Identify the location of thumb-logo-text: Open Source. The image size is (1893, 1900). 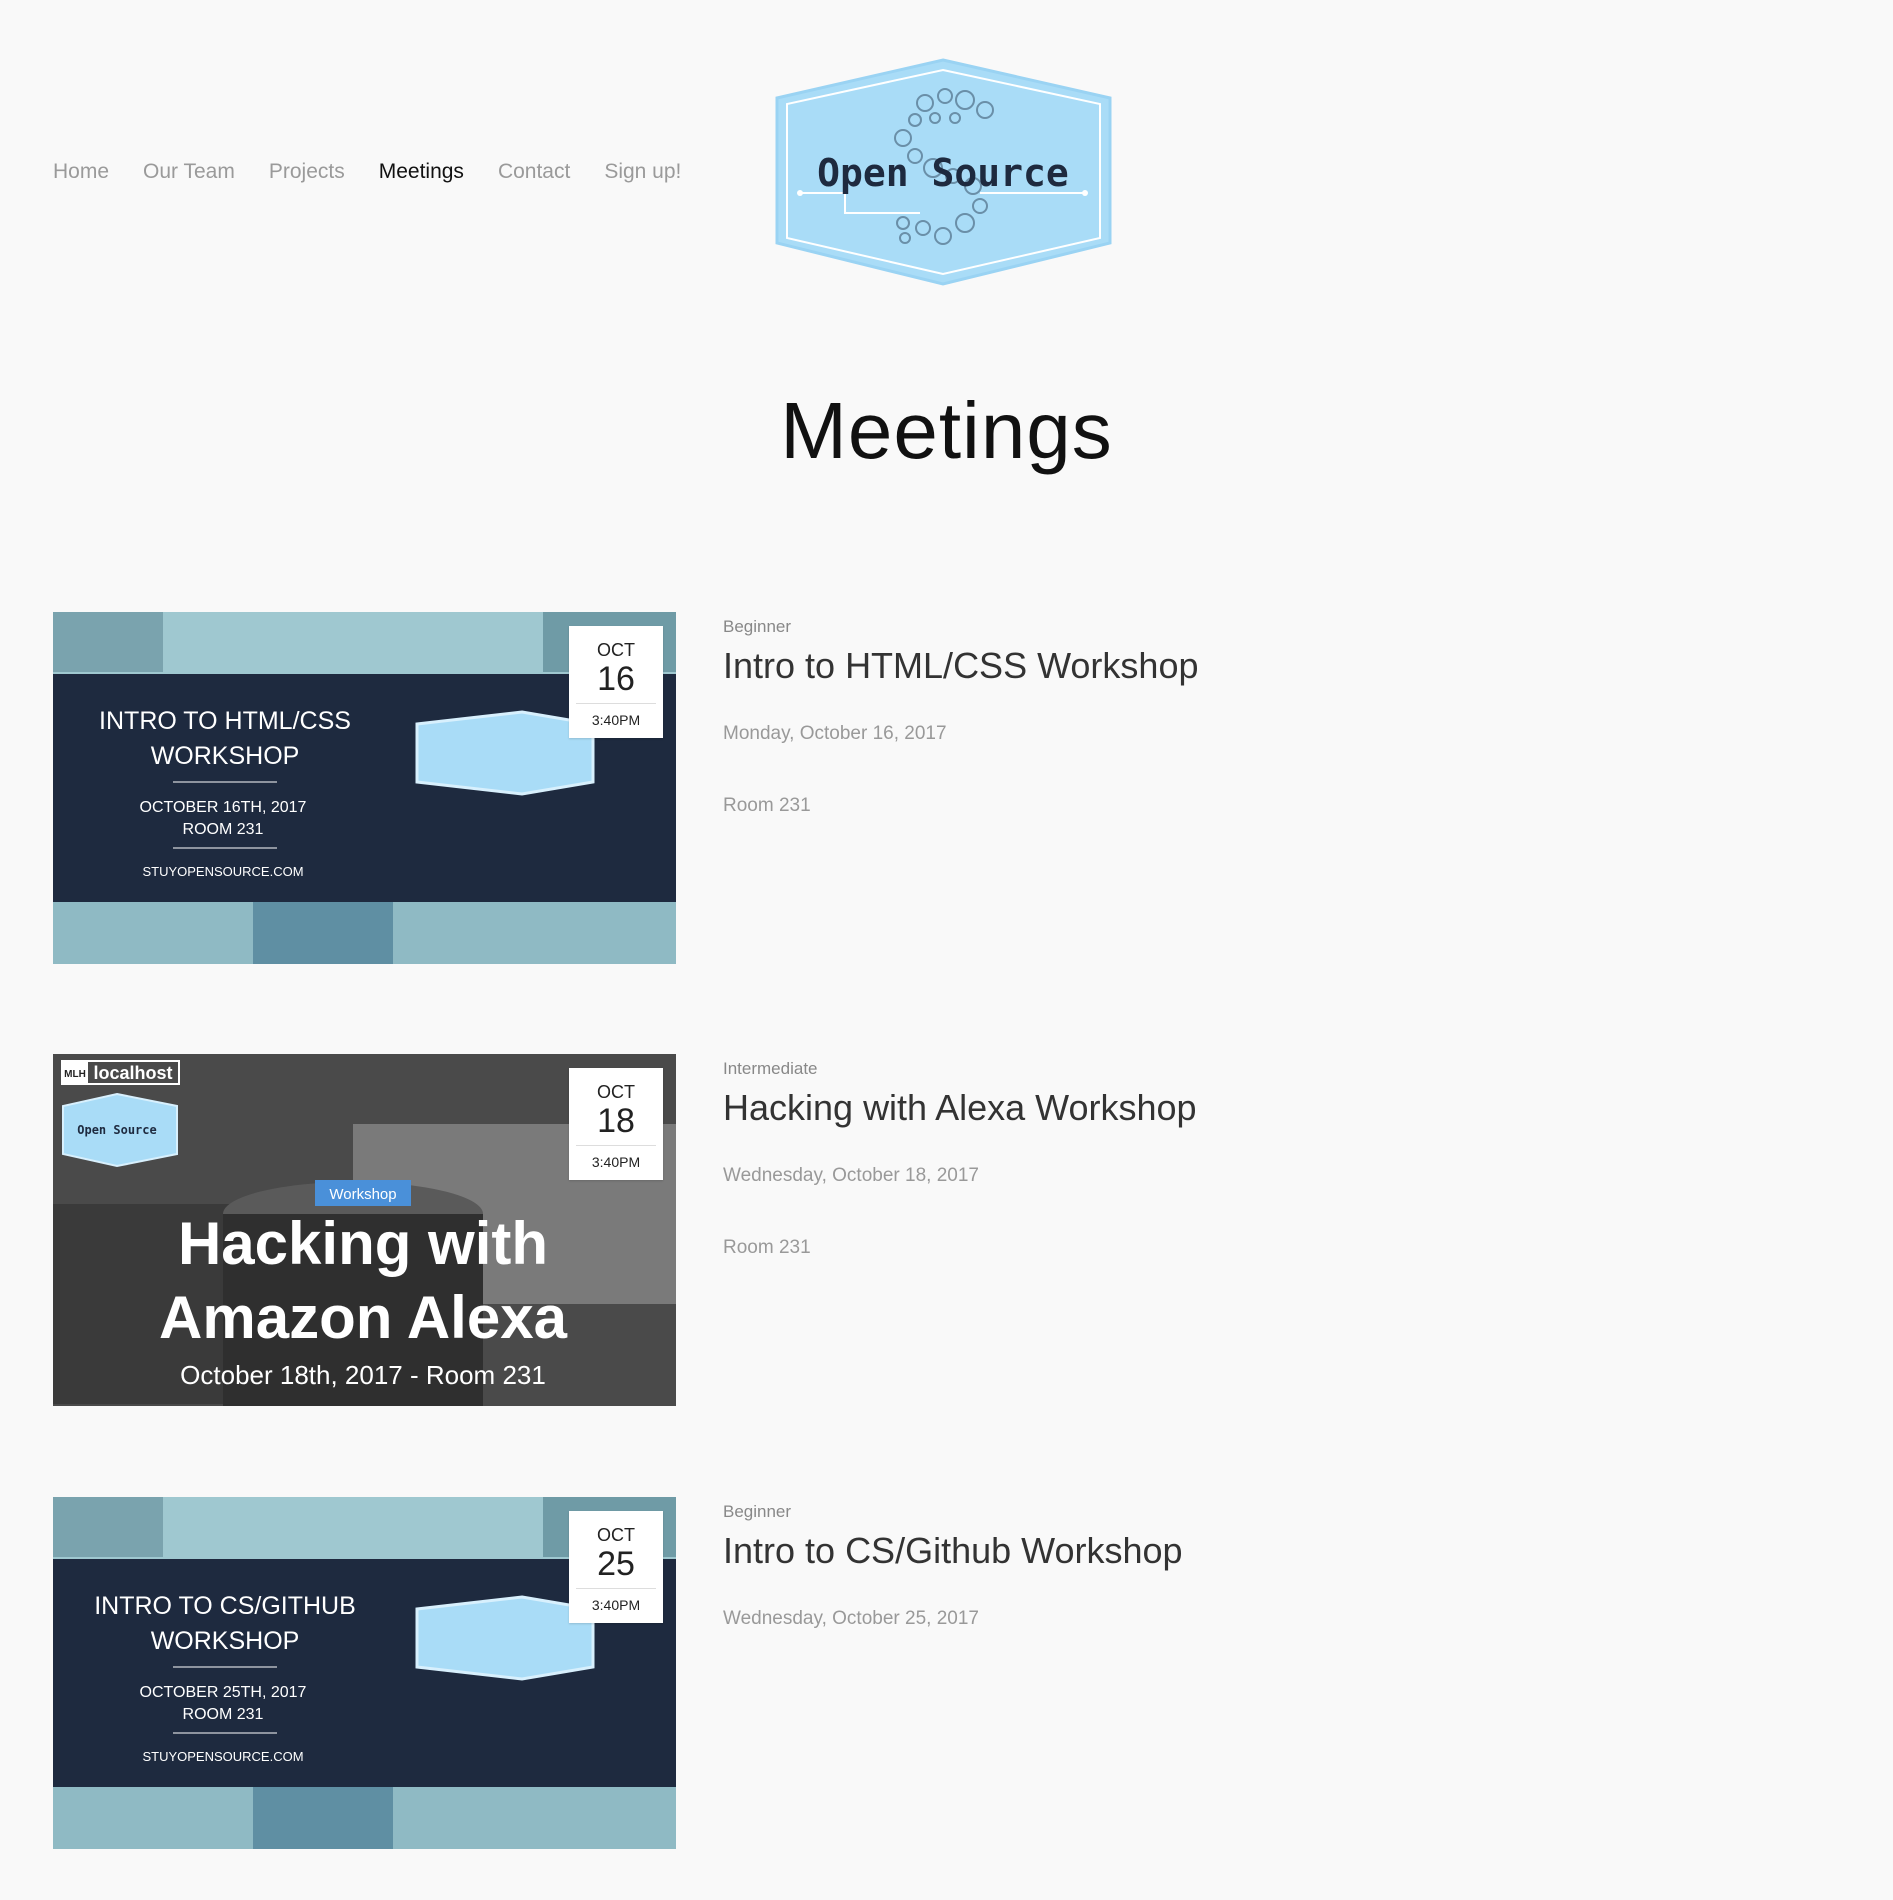
(116, 1130).